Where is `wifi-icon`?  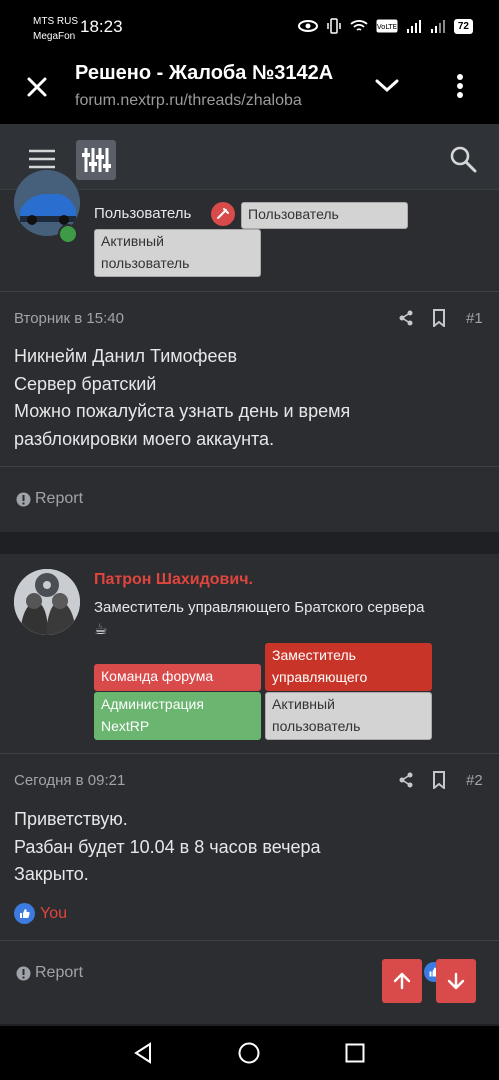
wifi-icon is located at coordinates (359, 25).